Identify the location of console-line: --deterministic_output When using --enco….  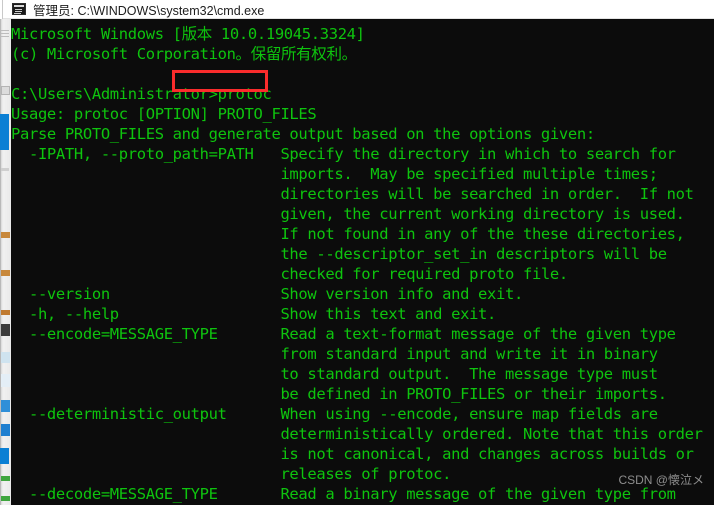
(334, 414).